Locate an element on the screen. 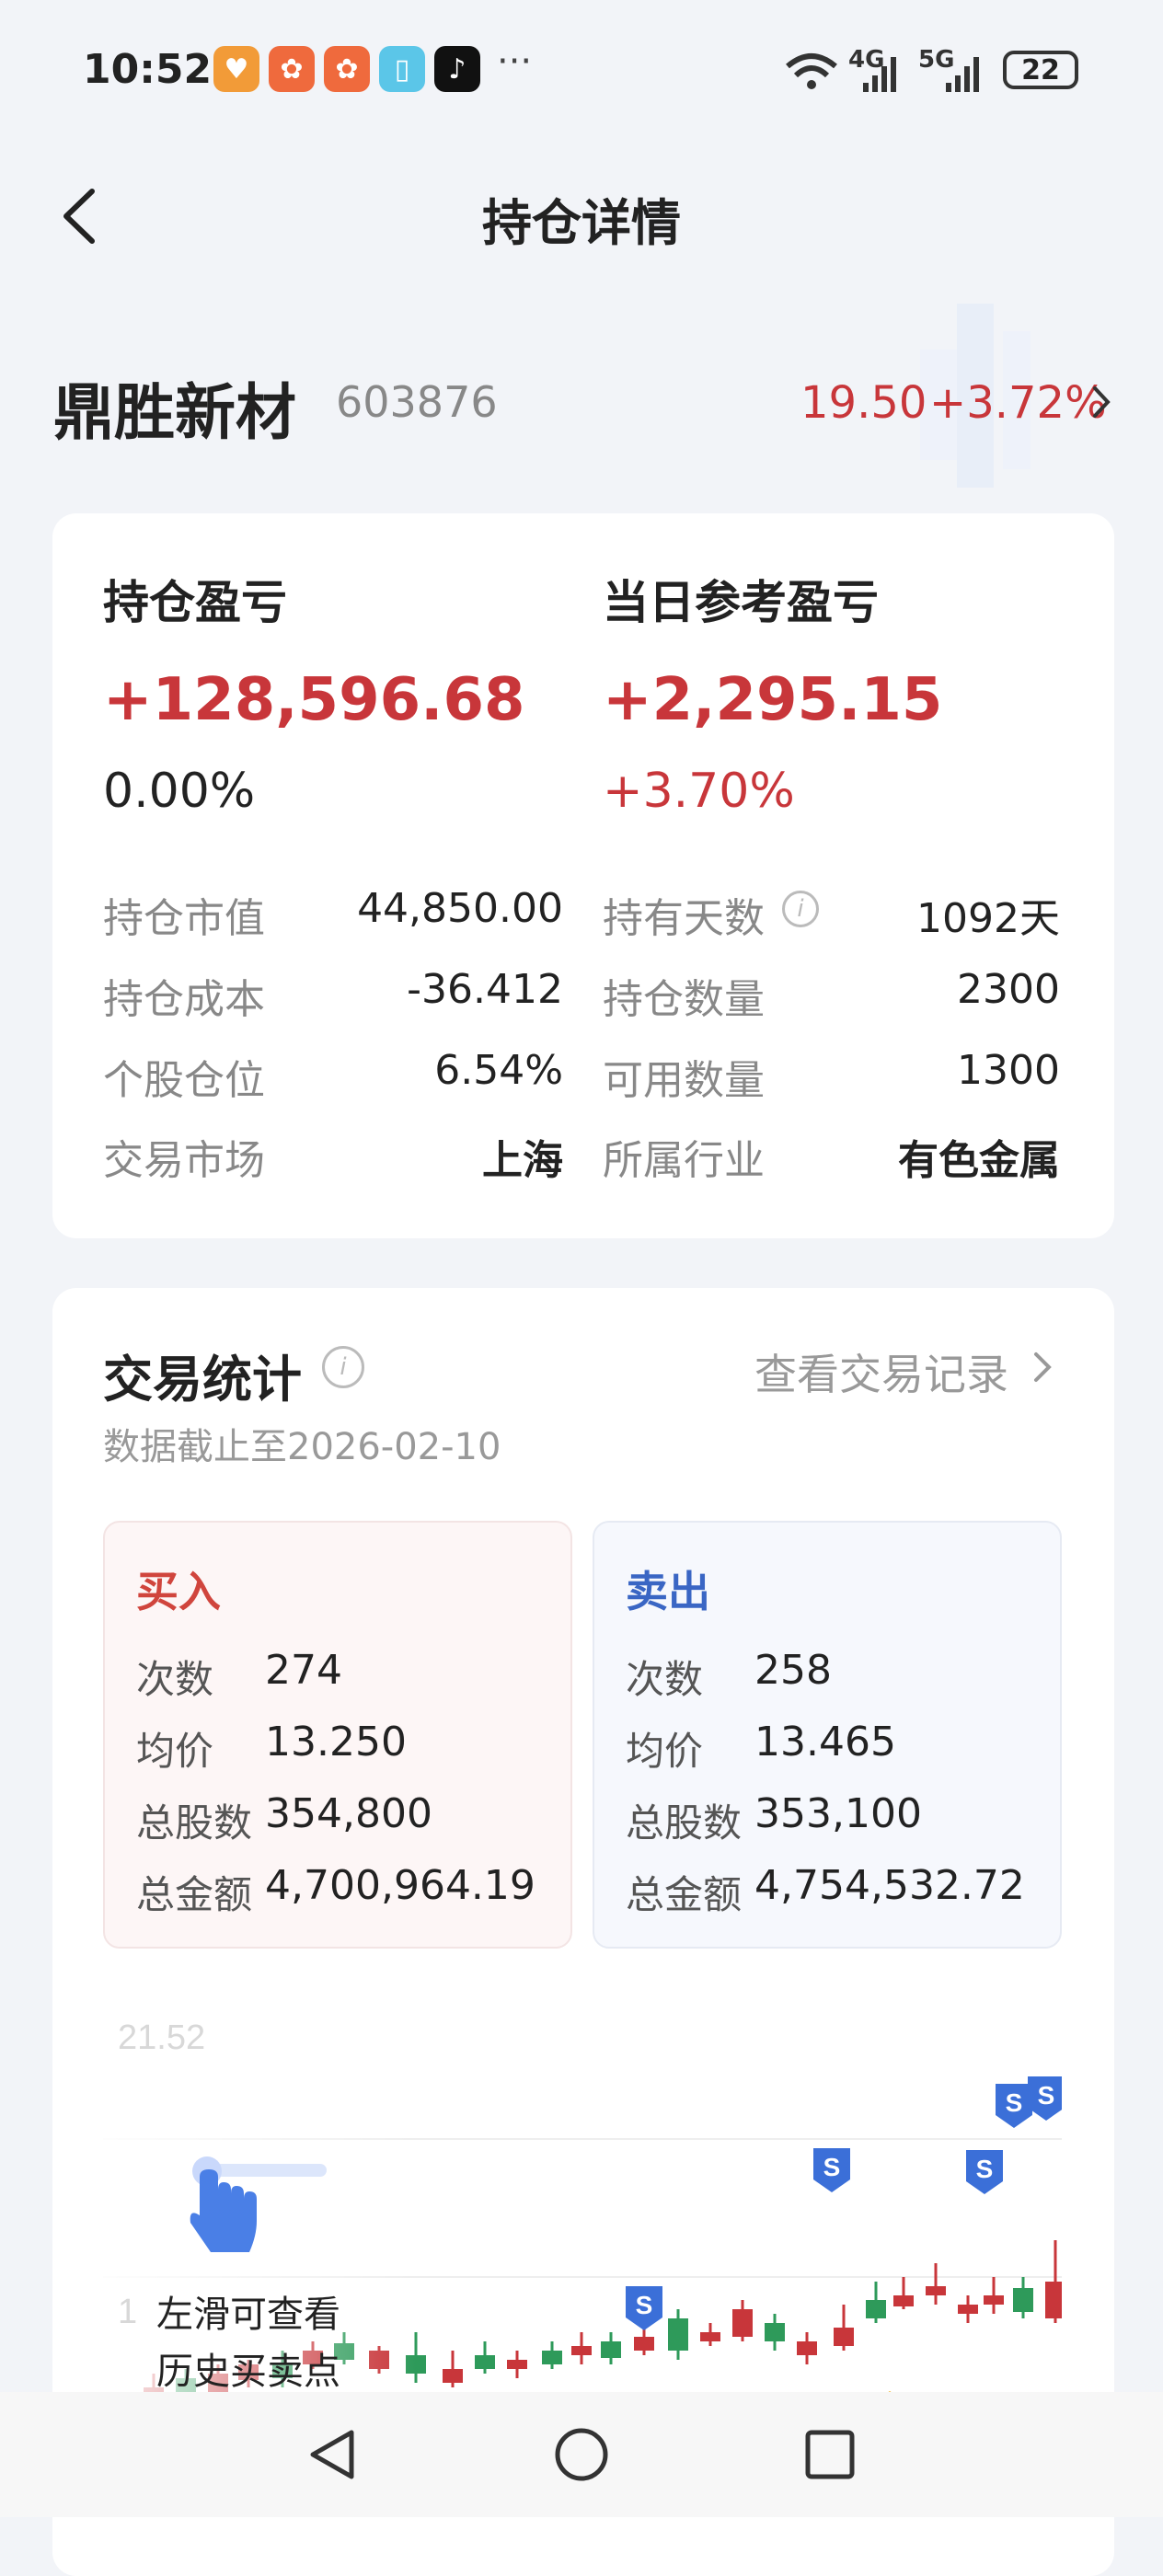 This screenshot has height=2576, width=1163. position-ratio-label: 个股仓位 is located at coordinates (184, 1080).